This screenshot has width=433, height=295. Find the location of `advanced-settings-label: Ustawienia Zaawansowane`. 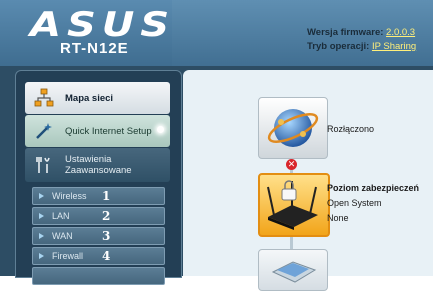

advanced-settings-label: Ustawienia Zaawansowane is located at coordinates (98, 165).